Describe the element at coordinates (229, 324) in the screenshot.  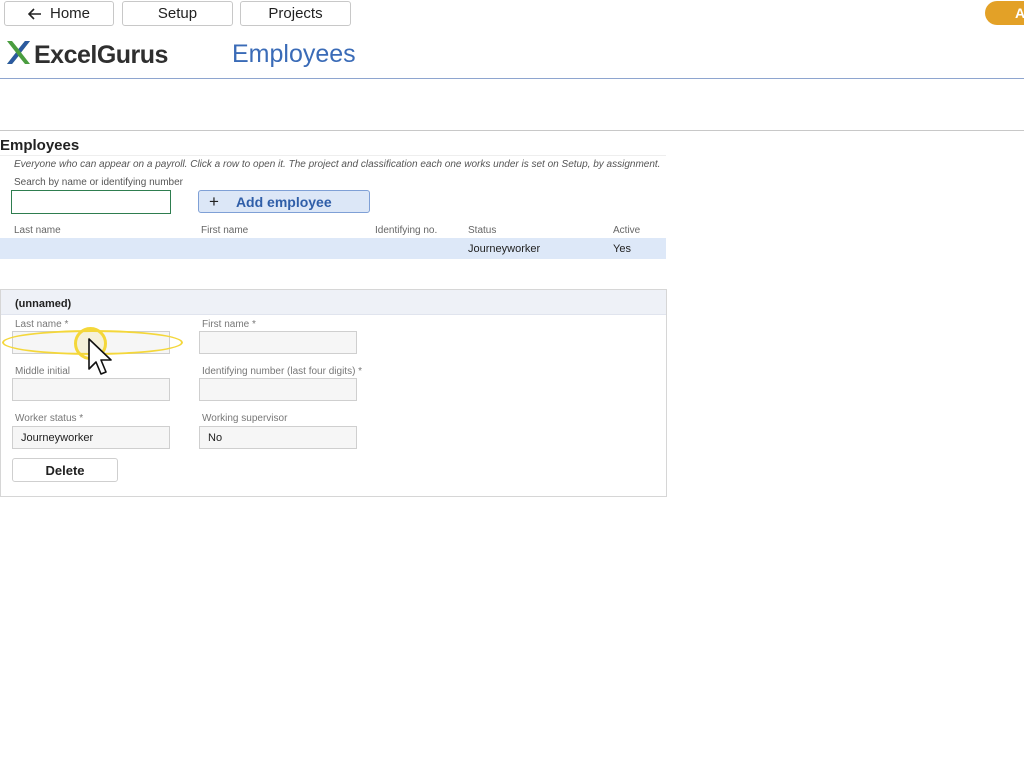
I see `first-name-label: First name *` at that location.